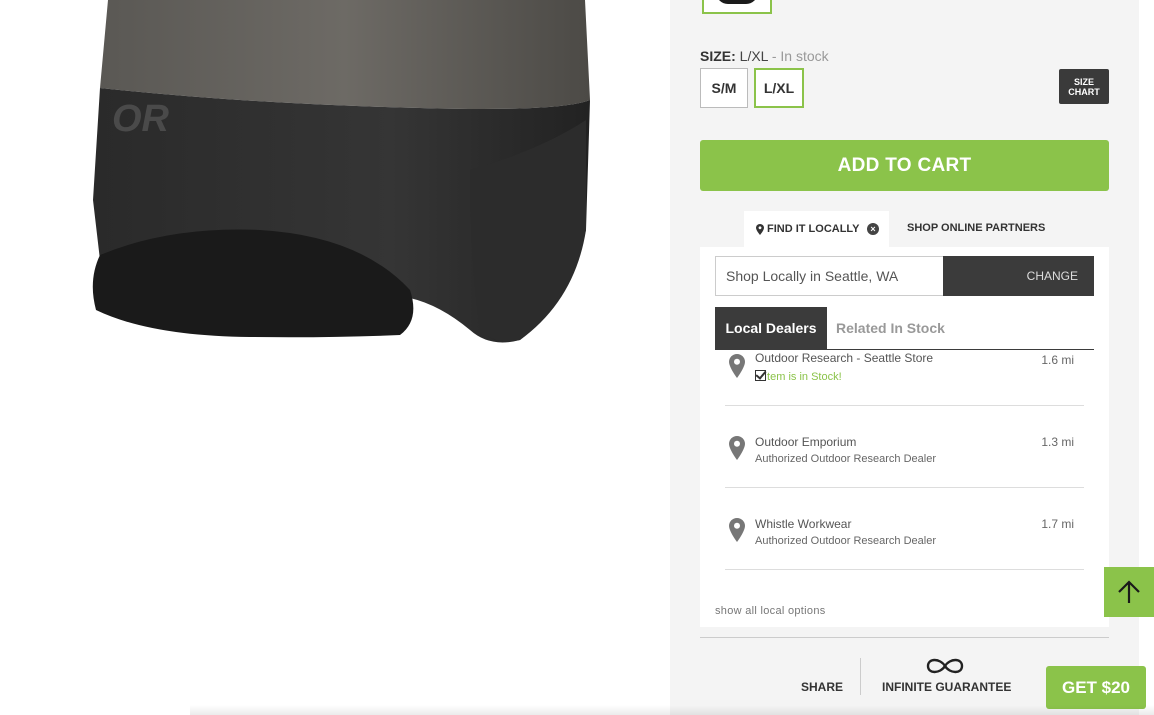  What do you see at coordinates (976, 228) in the screenshot?
I see `tab-shop-online-partners: SHOP ONLINE PARTNERS` at bounding box center [976, 228].